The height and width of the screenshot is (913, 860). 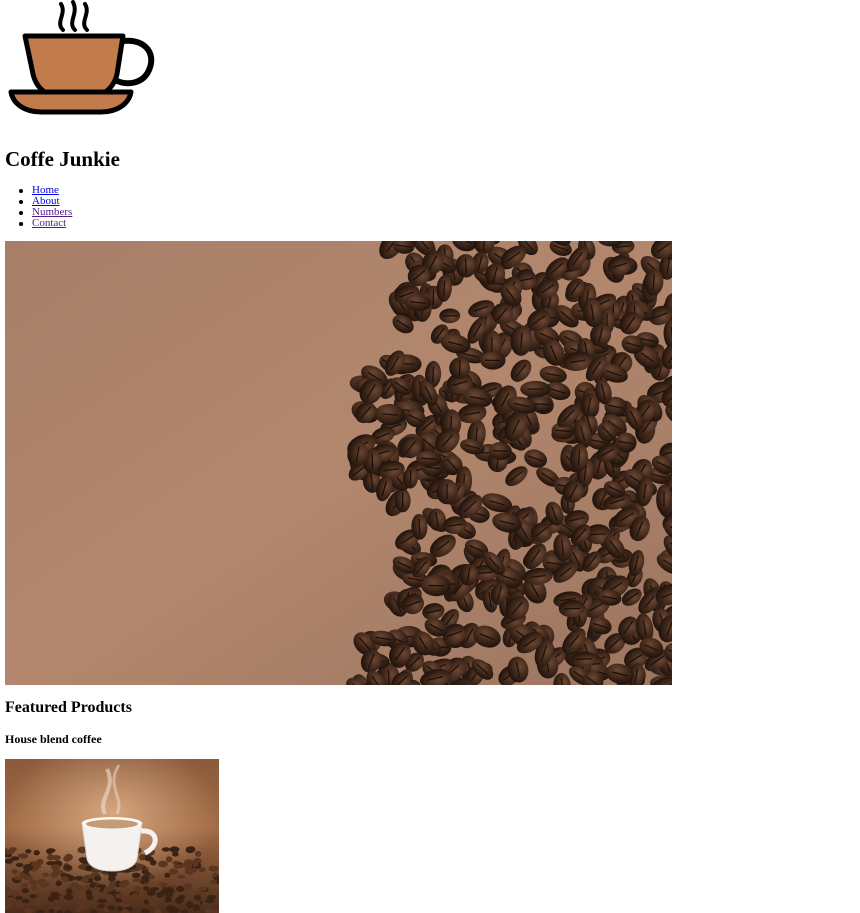 I want to click on coffee-cup-icon, so click(x=81, y=57).